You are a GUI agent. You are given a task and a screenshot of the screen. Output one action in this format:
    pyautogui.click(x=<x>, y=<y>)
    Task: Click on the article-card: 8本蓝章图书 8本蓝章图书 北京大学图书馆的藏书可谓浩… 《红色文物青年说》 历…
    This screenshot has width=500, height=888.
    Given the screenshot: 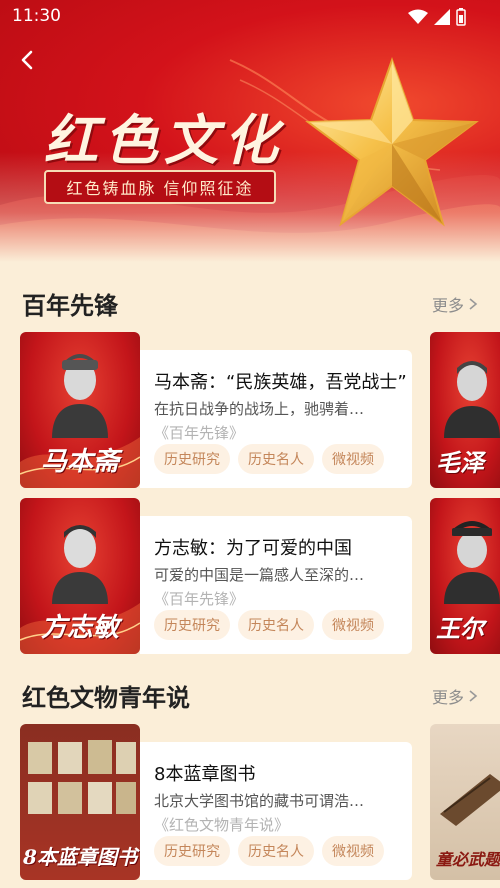 What is the action you would take?
    pyautogui.click(x=216, y=802)
    